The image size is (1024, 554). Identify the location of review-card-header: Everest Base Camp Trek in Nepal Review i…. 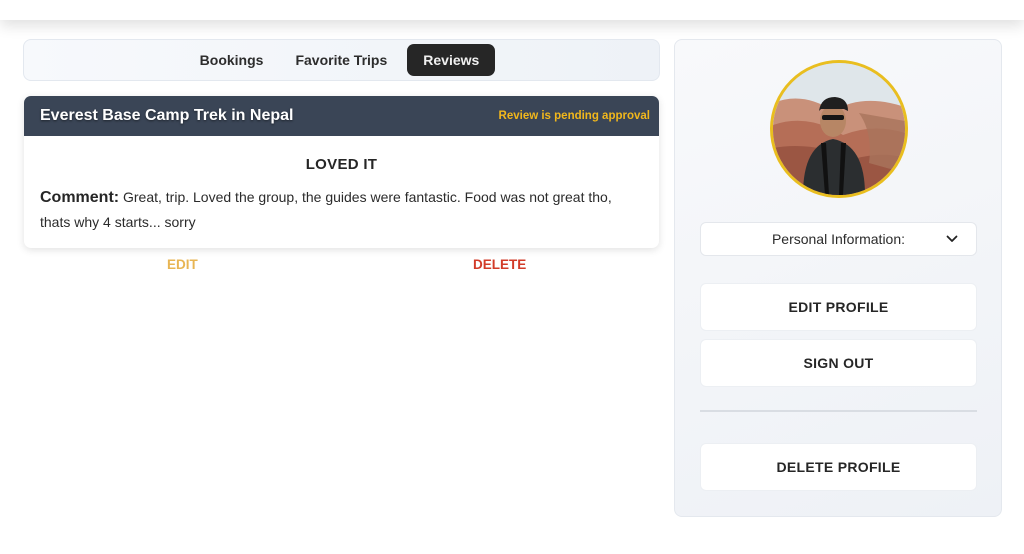
(341, 116).